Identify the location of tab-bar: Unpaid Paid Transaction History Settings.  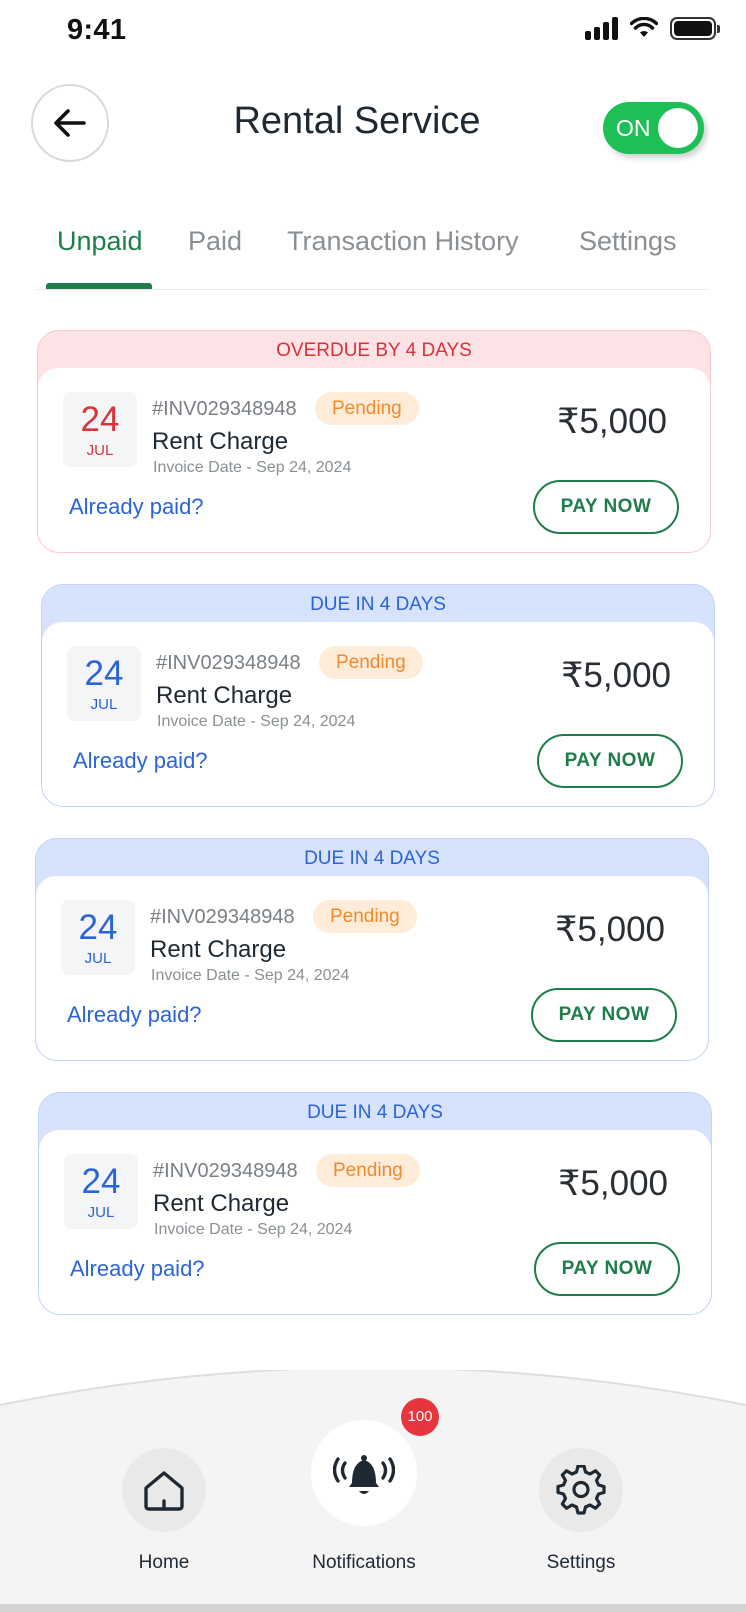
(373, 257).